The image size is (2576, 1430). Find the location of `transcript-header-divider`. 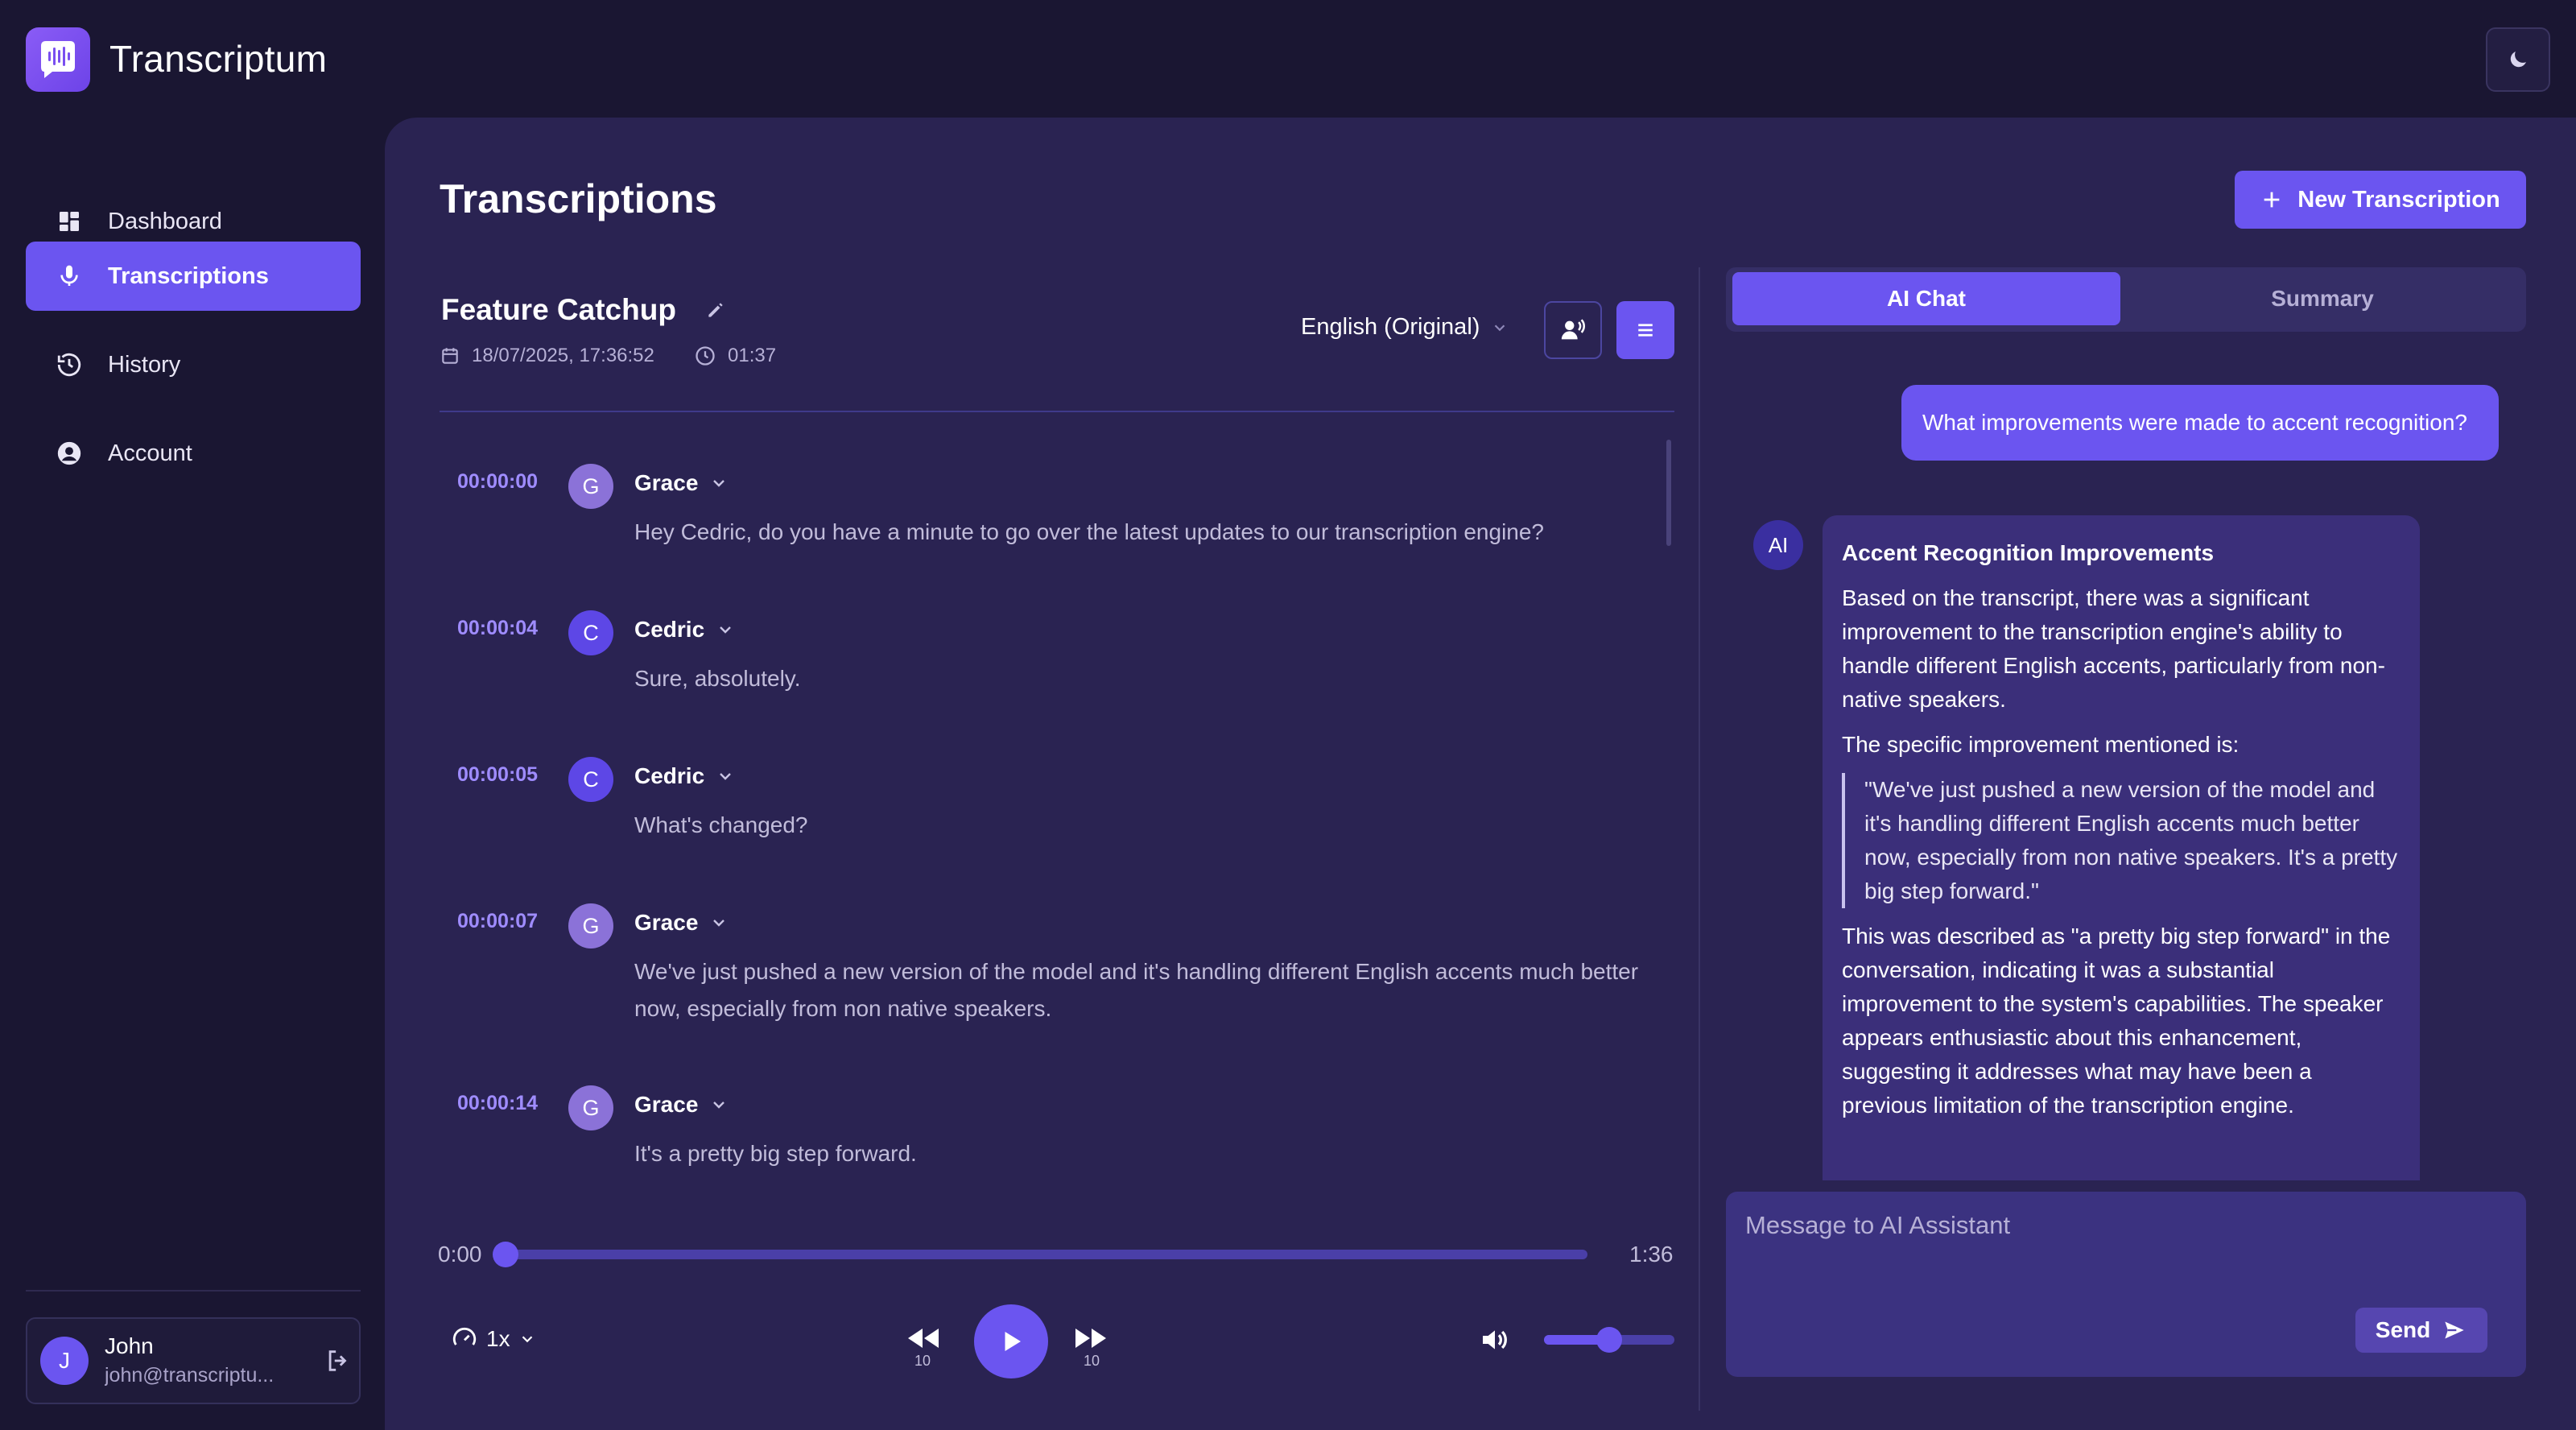

transcript-header-divider is located at coordinates (1057, 412).